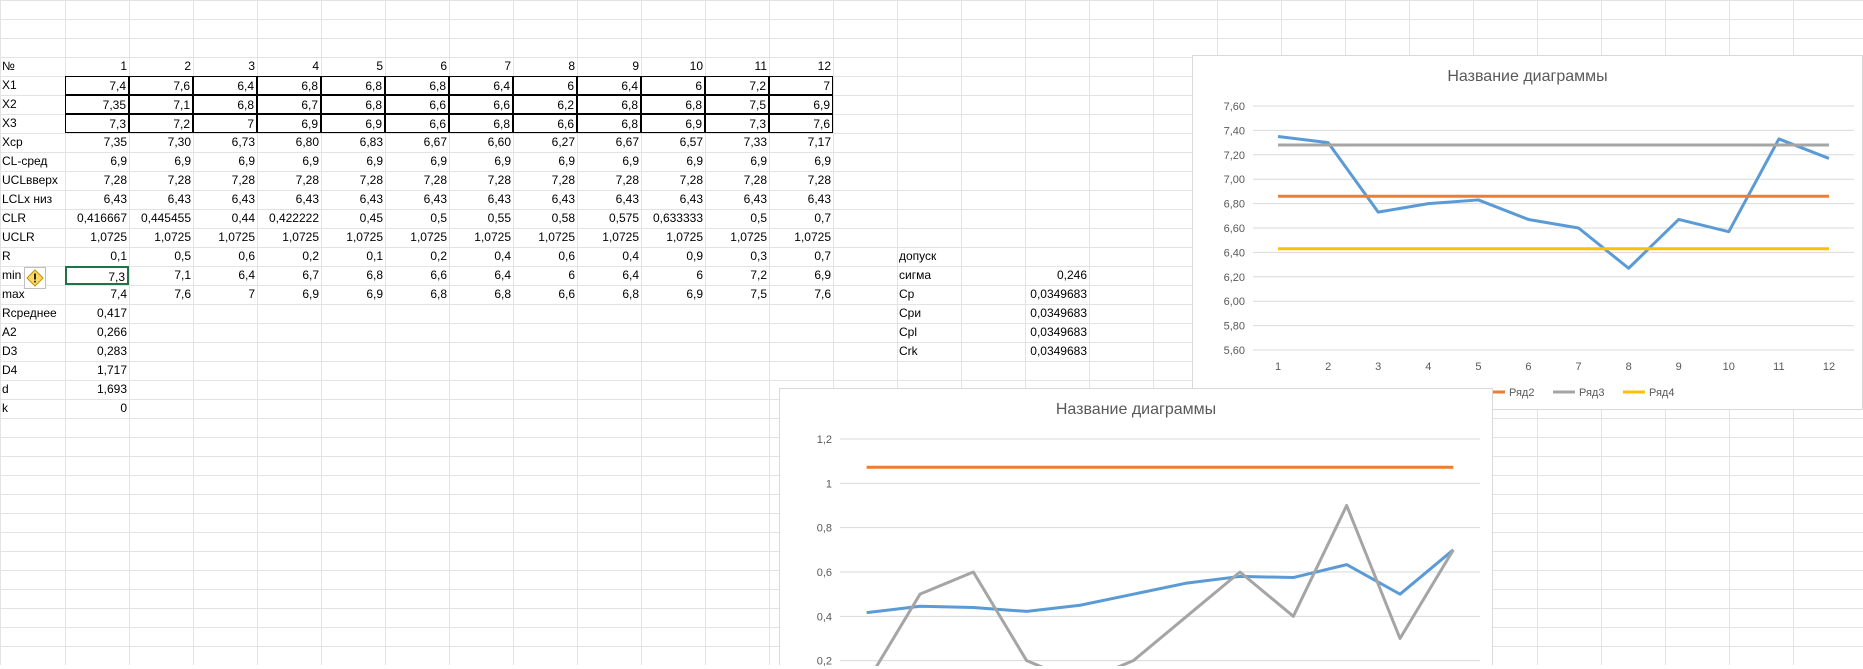 Image resolution: width=1863 pixels, height=669 pixels. I want to click on data-cell: 7,5, so click(737, 104).